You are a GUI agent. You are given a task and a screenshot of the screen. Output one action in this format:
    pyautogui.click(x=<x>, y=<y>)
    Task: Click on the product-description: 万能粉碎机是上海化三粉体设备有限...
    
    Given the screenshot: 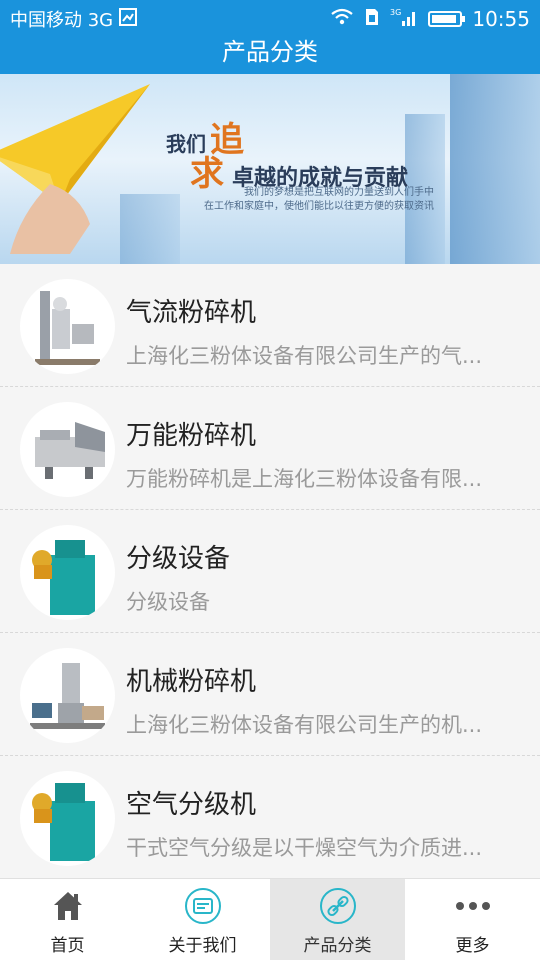 What is the action you would take?
    pyautogui.click(x=304, y=479)
    